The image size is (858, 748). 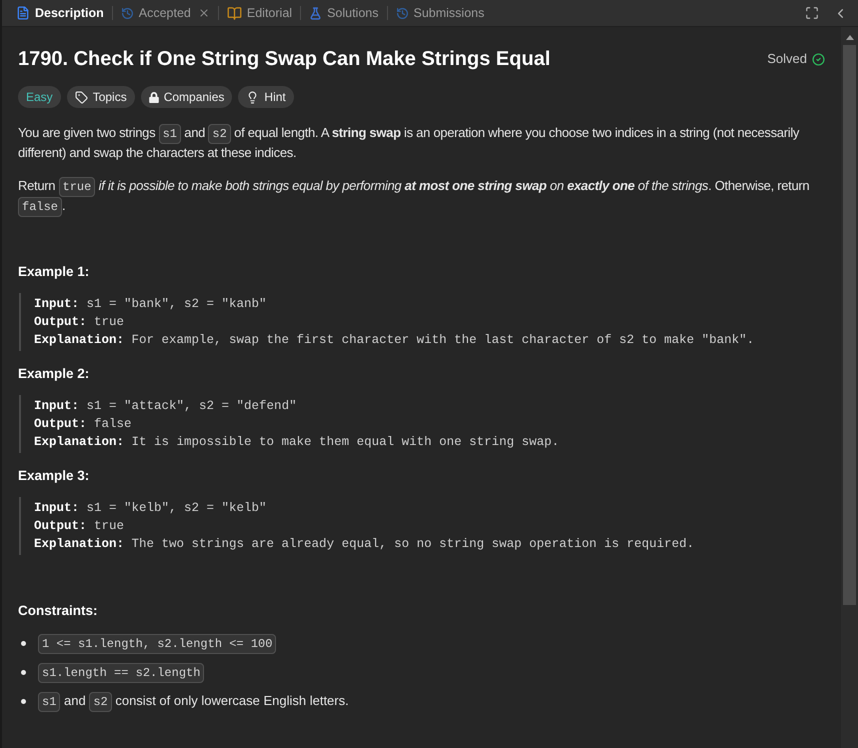 I want to click on example-heading: Example 3:, so click(x=54, y=476).